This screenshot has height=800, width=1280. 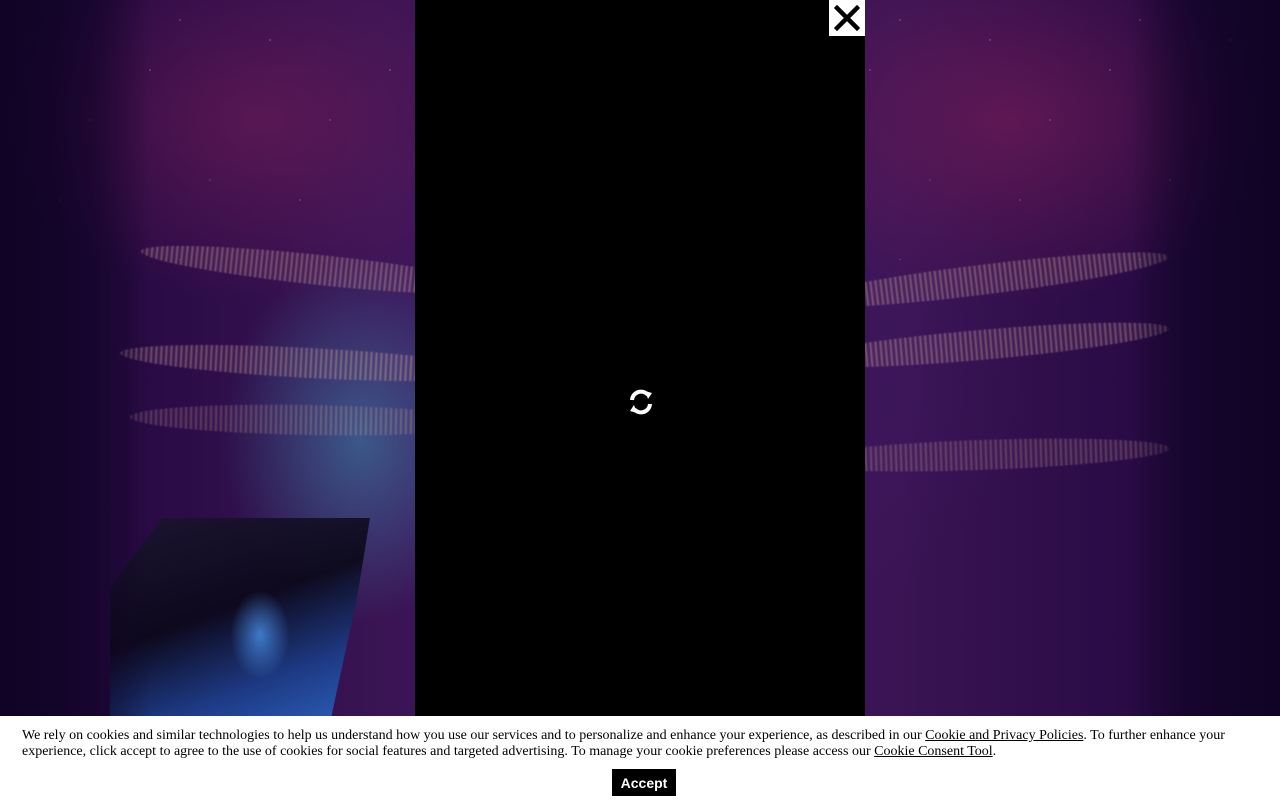 What do you see at coordinates (75, 400) in the screenshot?
I see `left-edge-shade` at bounding box center [75, 400].